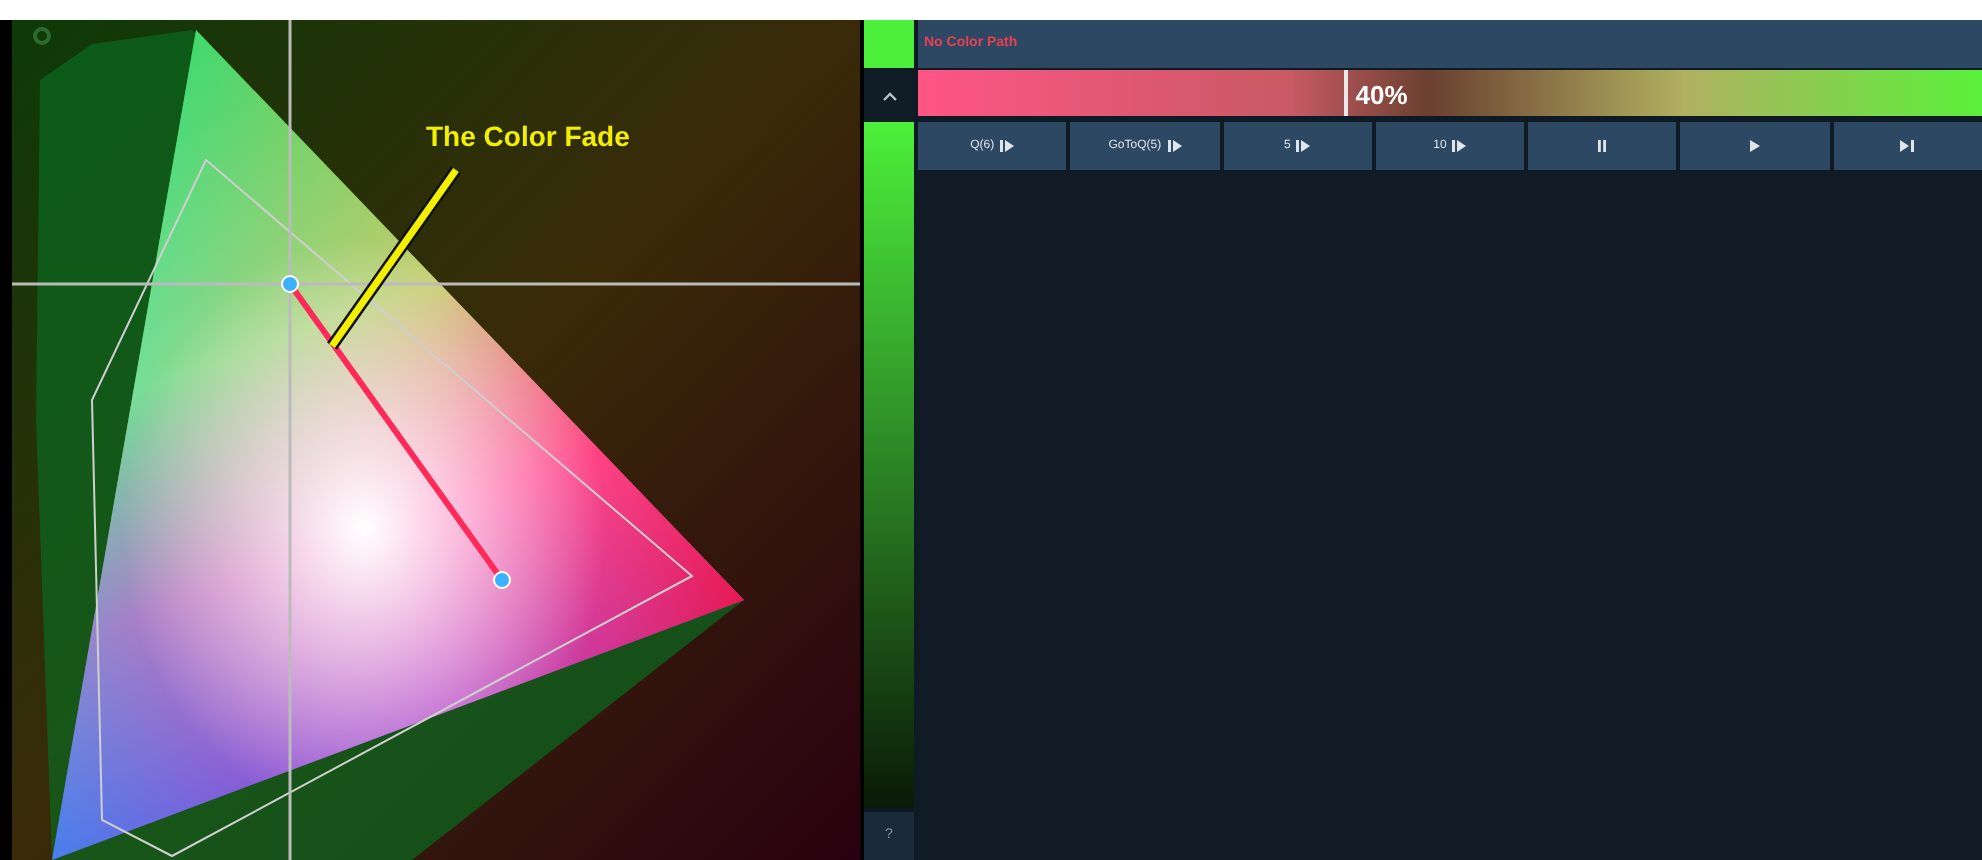 The width and height of the screenshot is (1982, 860). Describe the element at coordinates (1381, 96) in the screenshot. I see `fader-reading: 40%` at that location.